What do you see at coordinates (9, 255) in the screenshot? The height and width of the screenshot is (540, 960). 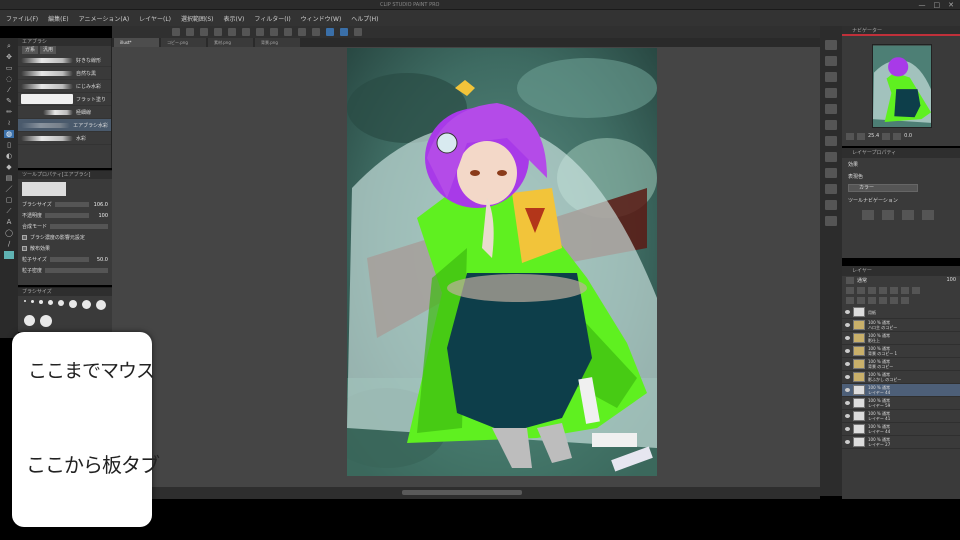 I see `color-swatch-icon` at bounding box center [9, 255].